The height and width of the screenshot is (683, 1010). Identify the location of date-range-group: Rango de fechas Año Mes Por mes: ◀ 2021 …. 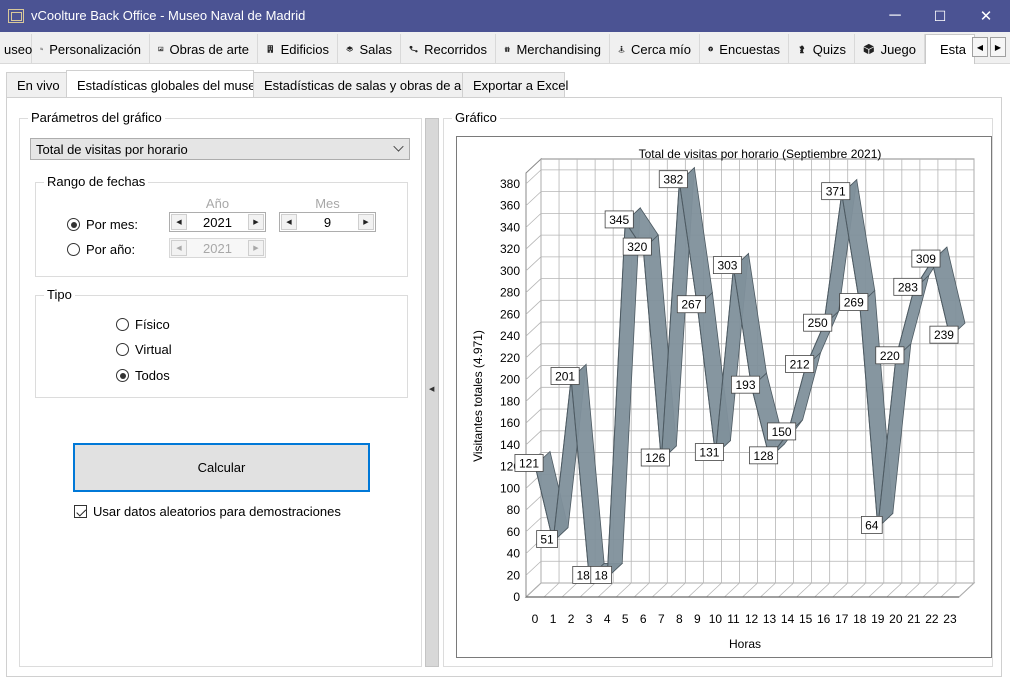
(221, 225).